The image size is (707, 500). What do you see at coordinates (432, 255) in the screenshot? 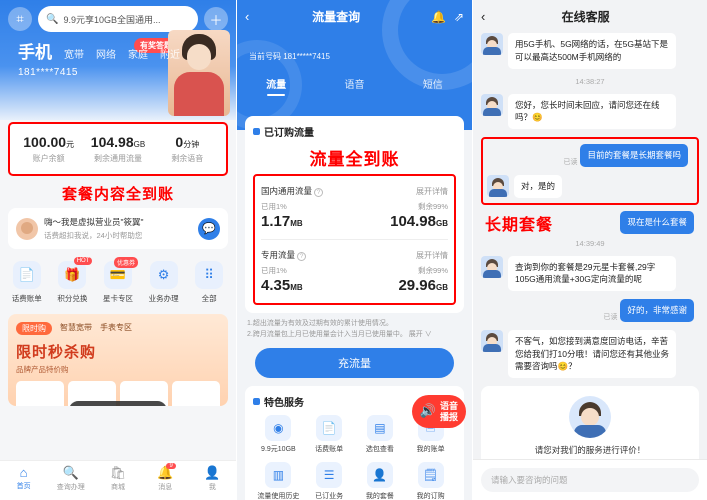
I see `expand-detail-1: 展开详情` at bounding box center [432, 255].